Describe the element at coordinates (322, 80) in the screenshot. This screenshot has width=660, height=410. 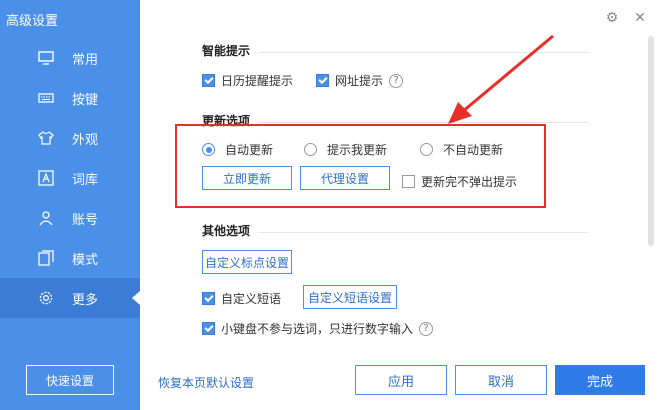
I see `url-tip-checkbox` at that location.